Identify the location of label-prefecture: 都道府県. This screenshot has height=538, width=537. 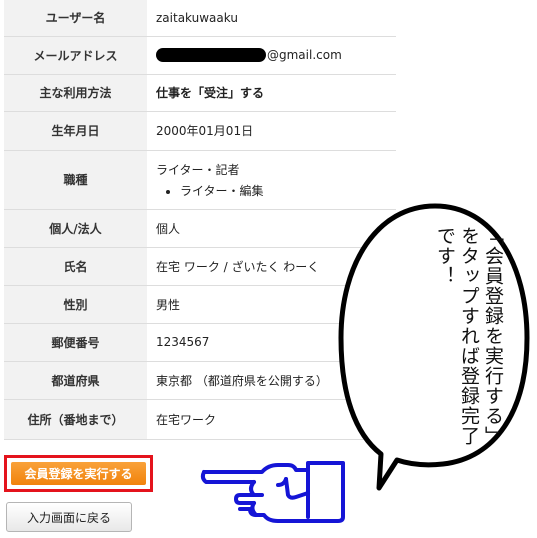
(75, 380).